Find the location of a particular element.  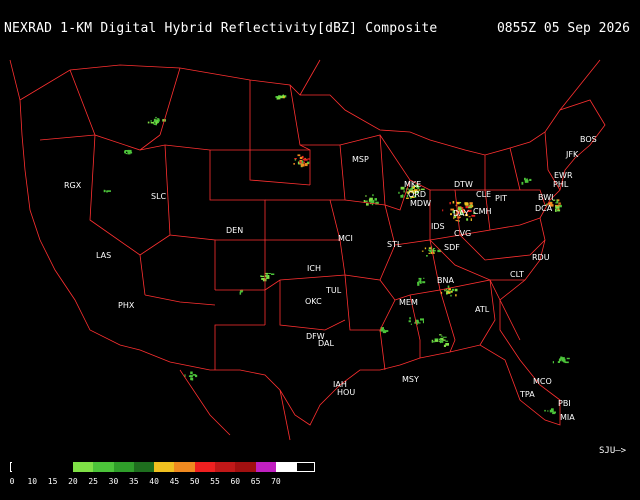

legend-tick-label: 35 is located at coordinates (133, 481).